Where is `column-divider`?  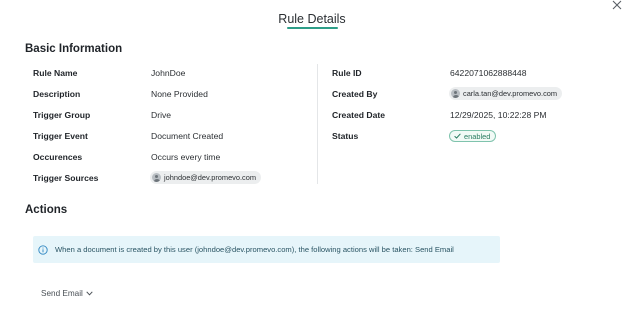
column-divider is located at coordinates (317, 124).